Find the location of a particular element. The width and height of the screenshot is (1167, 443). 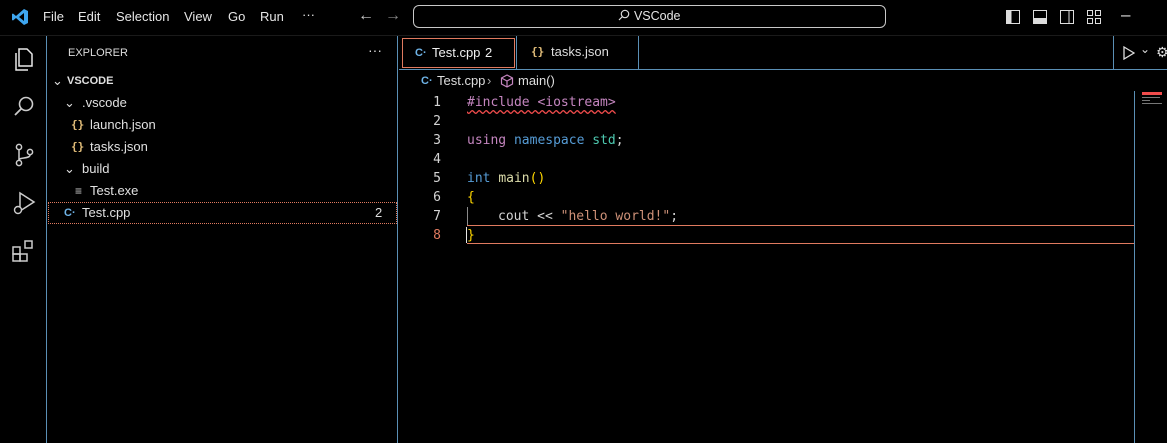

keyword: using is located at coordinates (487, 140).